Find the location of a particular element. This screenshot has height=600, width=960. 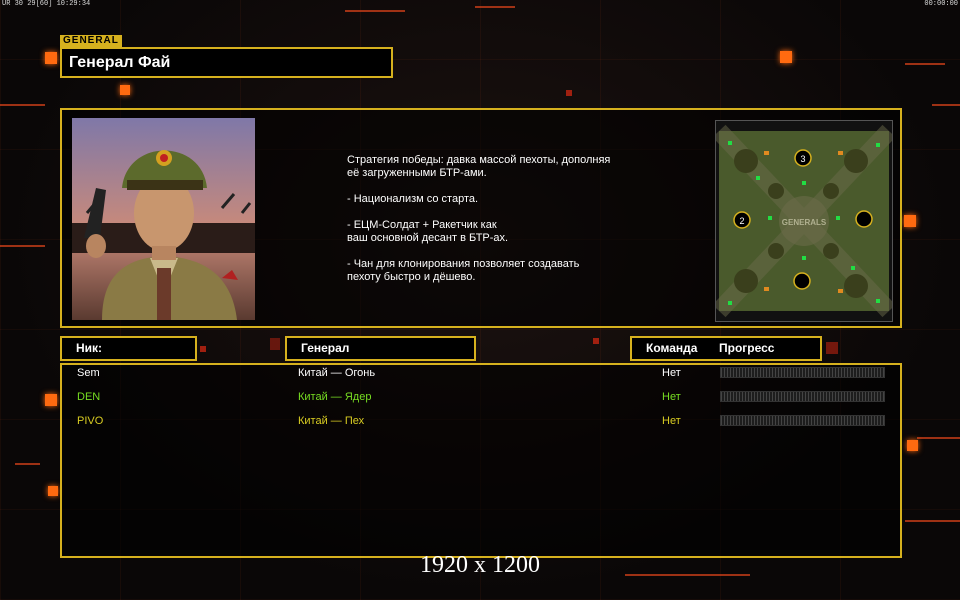

column-header-progress: Прогресс is located at coordinates (747, 348).